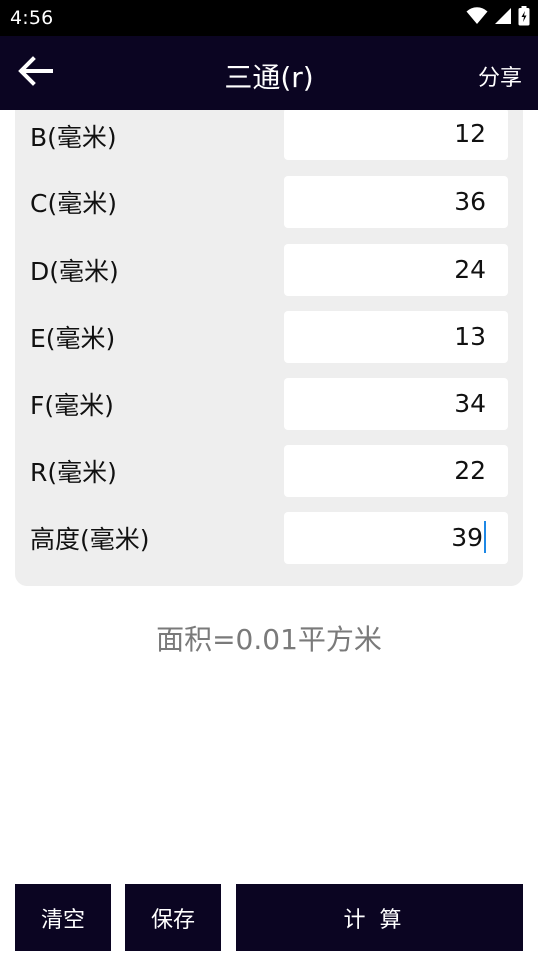 The height and width of the screenshot is (956, 538). I want to click on form-row-f: F(毫米) 34, so click(269, 404).